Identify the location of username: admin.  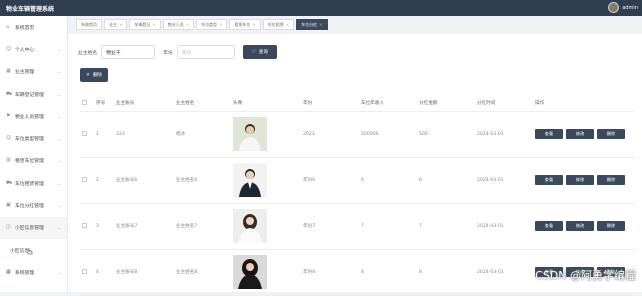
(630, 7).